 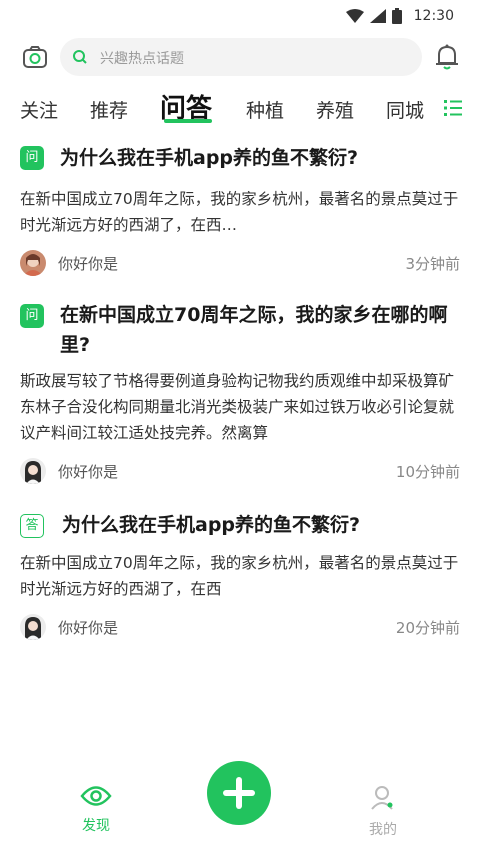 What do you see at coordinates (427, 628) in the screenshot?
I see `post-time: 20分钟前` at bounding box center [427, 628].